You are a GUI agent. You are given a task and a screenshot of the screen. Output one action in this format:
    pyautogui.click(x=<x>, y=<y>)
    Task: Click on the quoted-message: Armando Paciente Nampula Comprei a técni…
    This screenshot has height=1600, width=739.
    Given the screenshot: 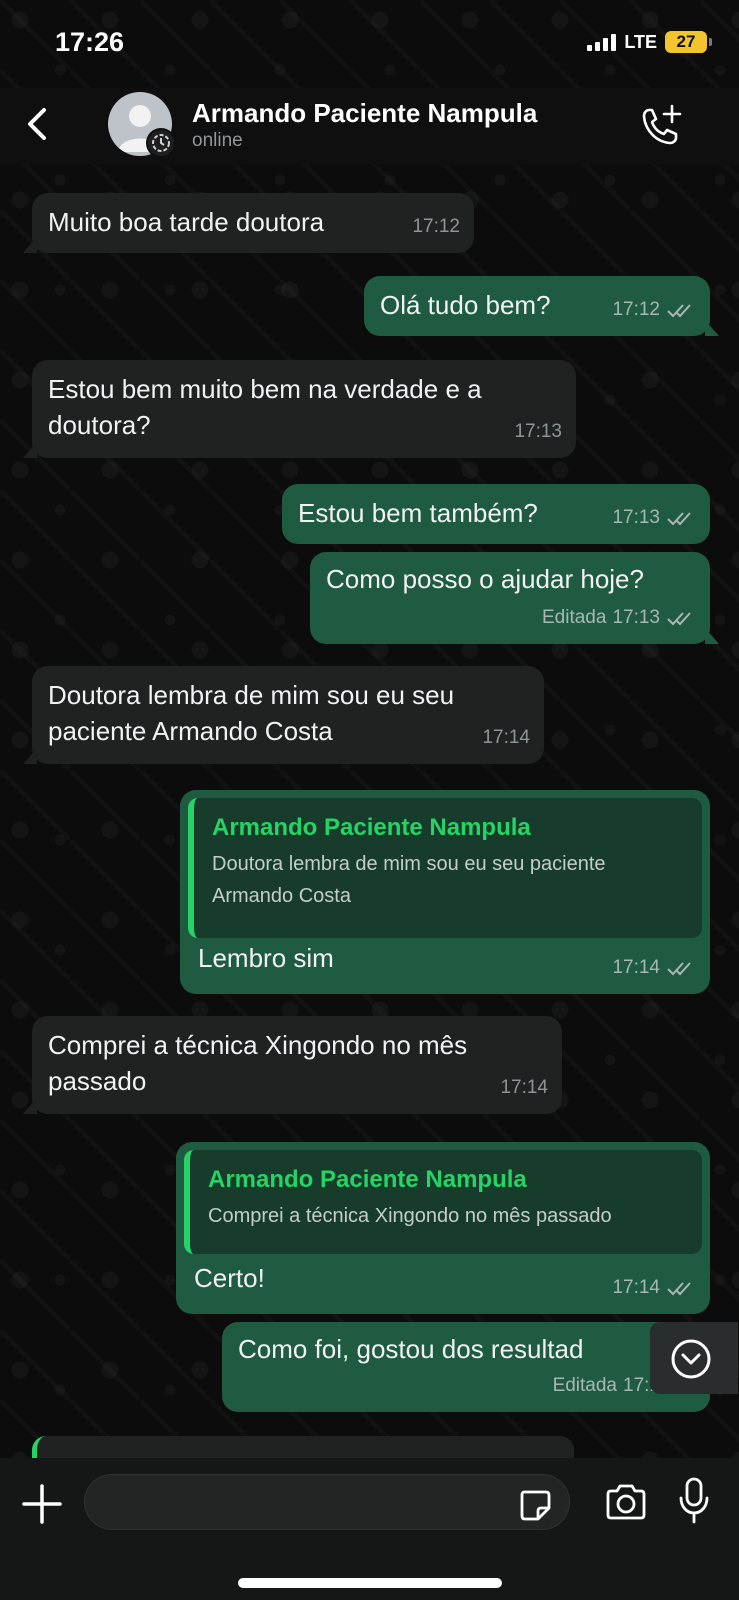 What is the action you would take?
    pyautogui.click(x=443, y=1202)
    